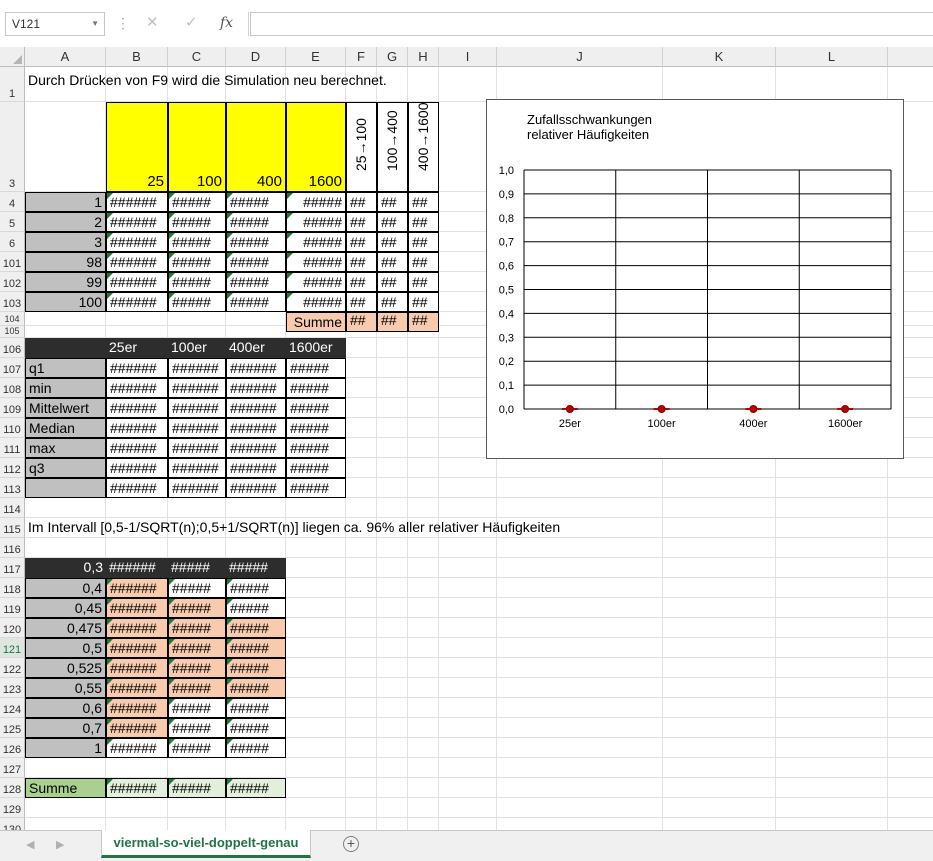 This screenshot has height=861, width=933. I want to click on transition-header: 25→100, so click(361, 147).